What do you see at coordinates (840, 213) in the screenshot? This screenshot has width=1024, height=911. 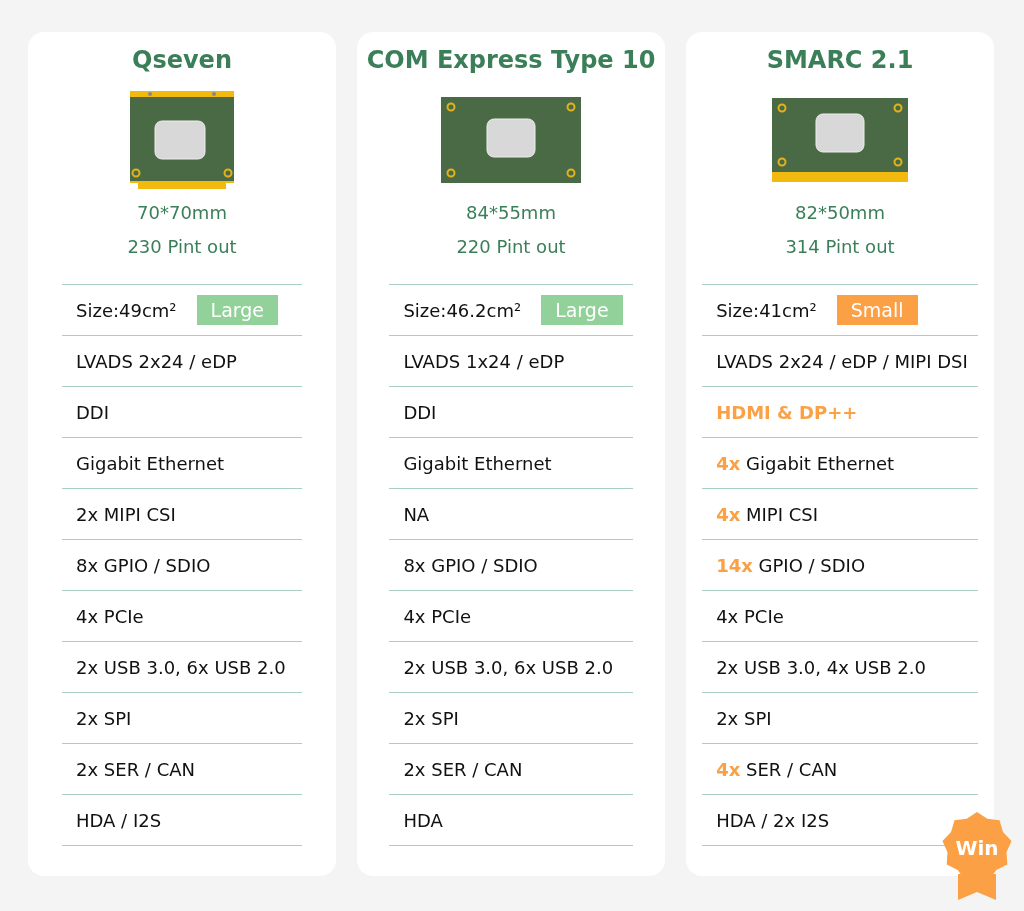 I see `dimensions-text: 82*50mm` at bounding box center [840, 213].